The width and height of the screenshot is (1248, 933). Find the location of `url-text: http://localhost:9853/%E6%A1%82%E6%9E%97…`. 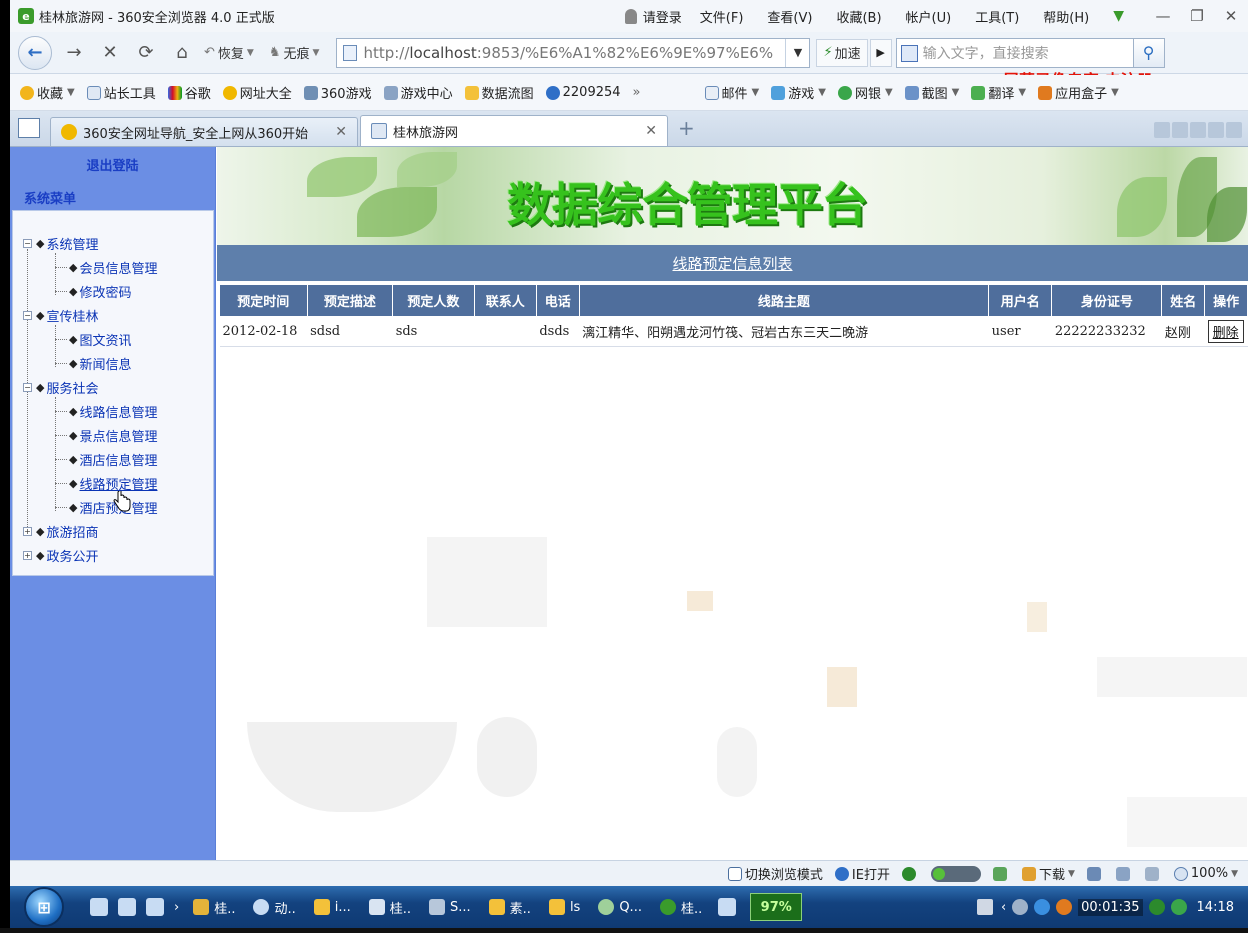

url-text: http://localhost:9853/%E6%A1%82%E6%9E%97… is located at coordinates (578, 53).